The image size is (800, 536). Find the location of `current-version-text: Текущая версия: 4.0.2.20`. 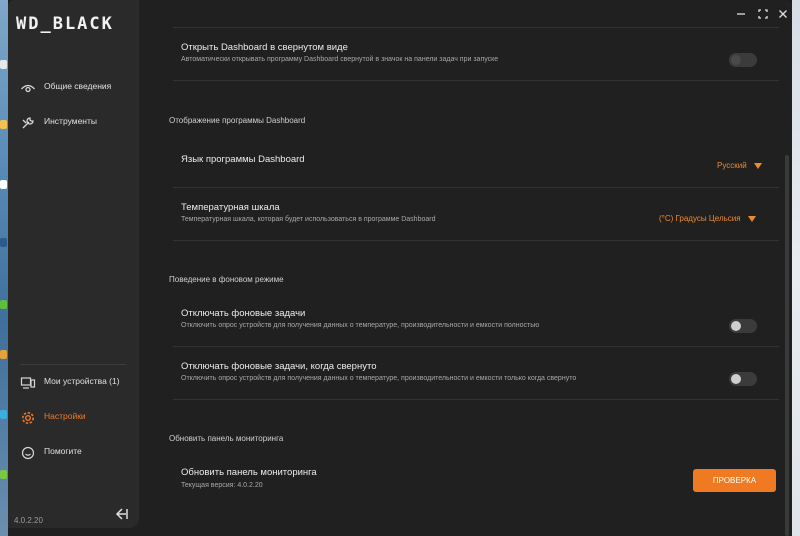

current-version-text: Текущая версия: 4.0.2.20 is located at coordinates (222, 485).